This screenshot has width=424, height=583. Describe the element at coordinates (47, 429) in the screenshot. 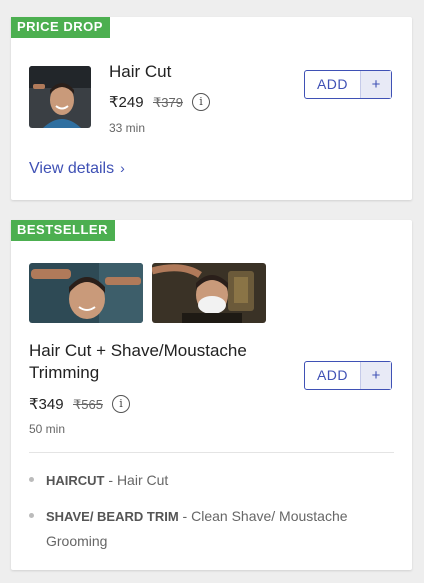

I see `service-duration: 50 min` at that location.